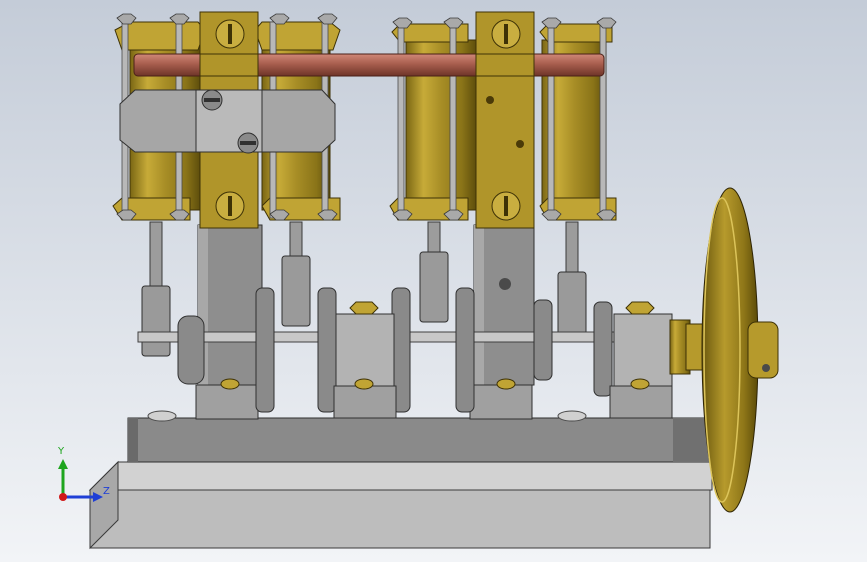  Describe the element at coordinates (229, 322) in the screenshot. I see `column-left` at that location.